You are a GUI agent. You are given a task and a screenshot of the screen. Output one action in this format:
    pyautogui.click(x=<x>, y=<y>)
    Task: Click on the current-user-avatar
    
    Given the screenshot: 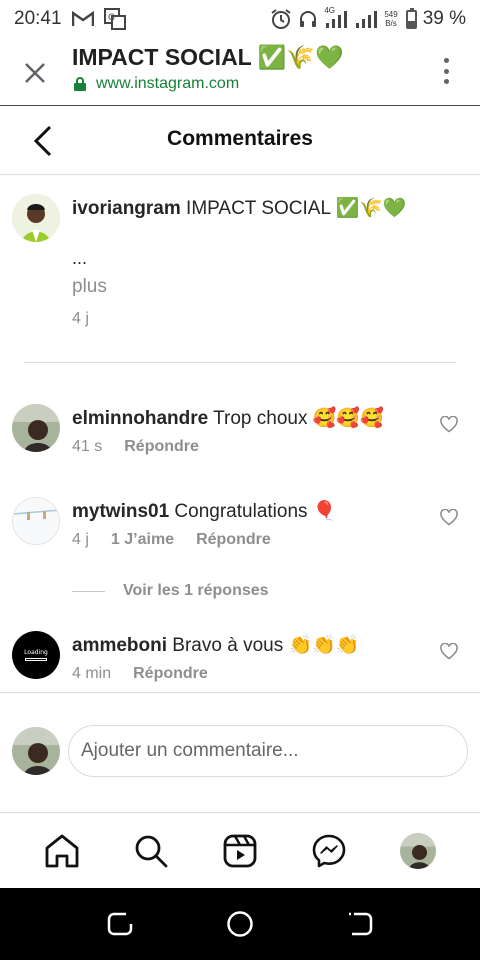 What is the action you would take?
    pyautogui.click(x=36, y=751)
    